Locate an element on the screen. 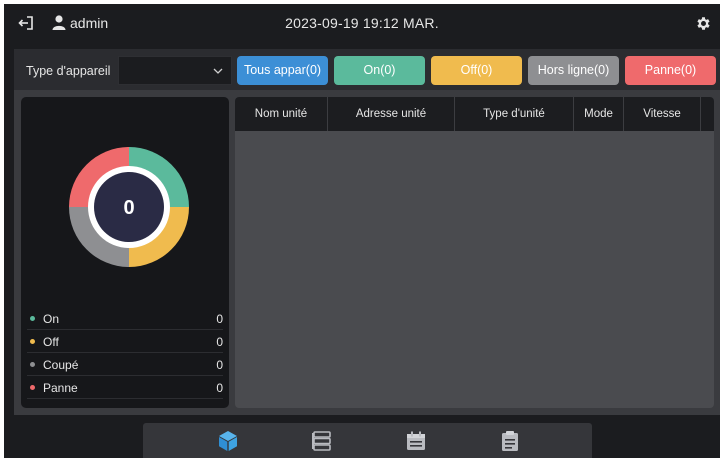 Image resolution: width=721 pixels, height=458 pixels. user-icon is located at coordinates (59, 22).